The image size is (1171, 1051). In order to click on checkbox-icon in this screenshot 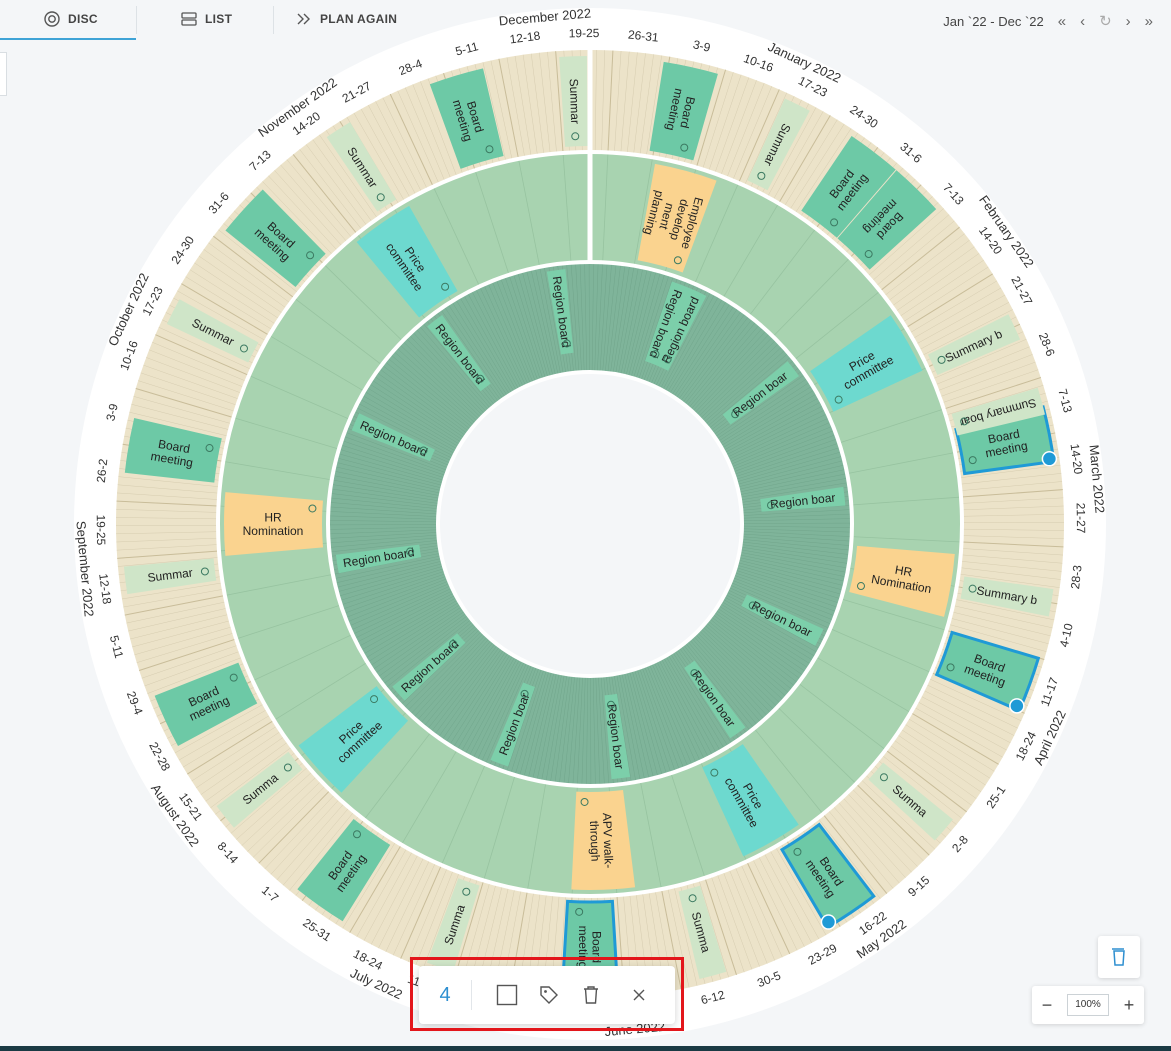, I will do `click(507, 995)`.